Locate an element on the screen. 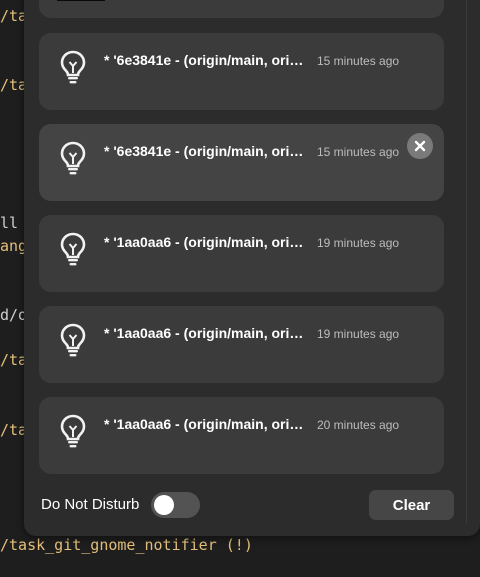  close-notification-button is located at coordinates (420, 146).